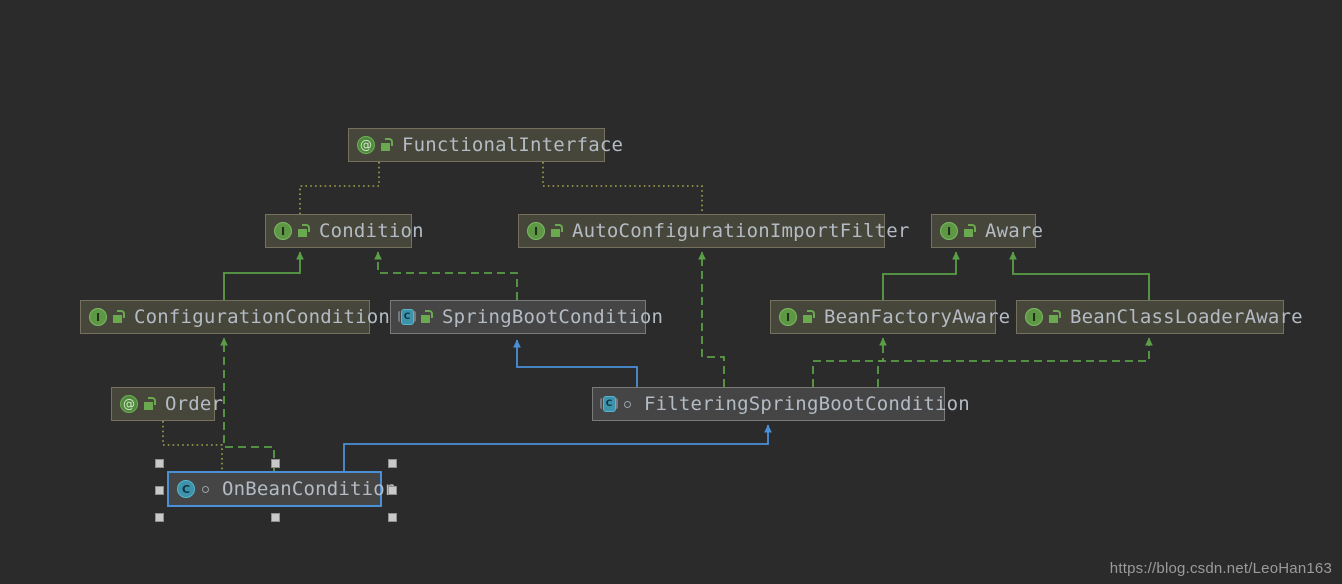 The height and width of the screenshot is (584, 1342). I want to click on uml-node-label: ConfigurationCondition, so click(262, 316).